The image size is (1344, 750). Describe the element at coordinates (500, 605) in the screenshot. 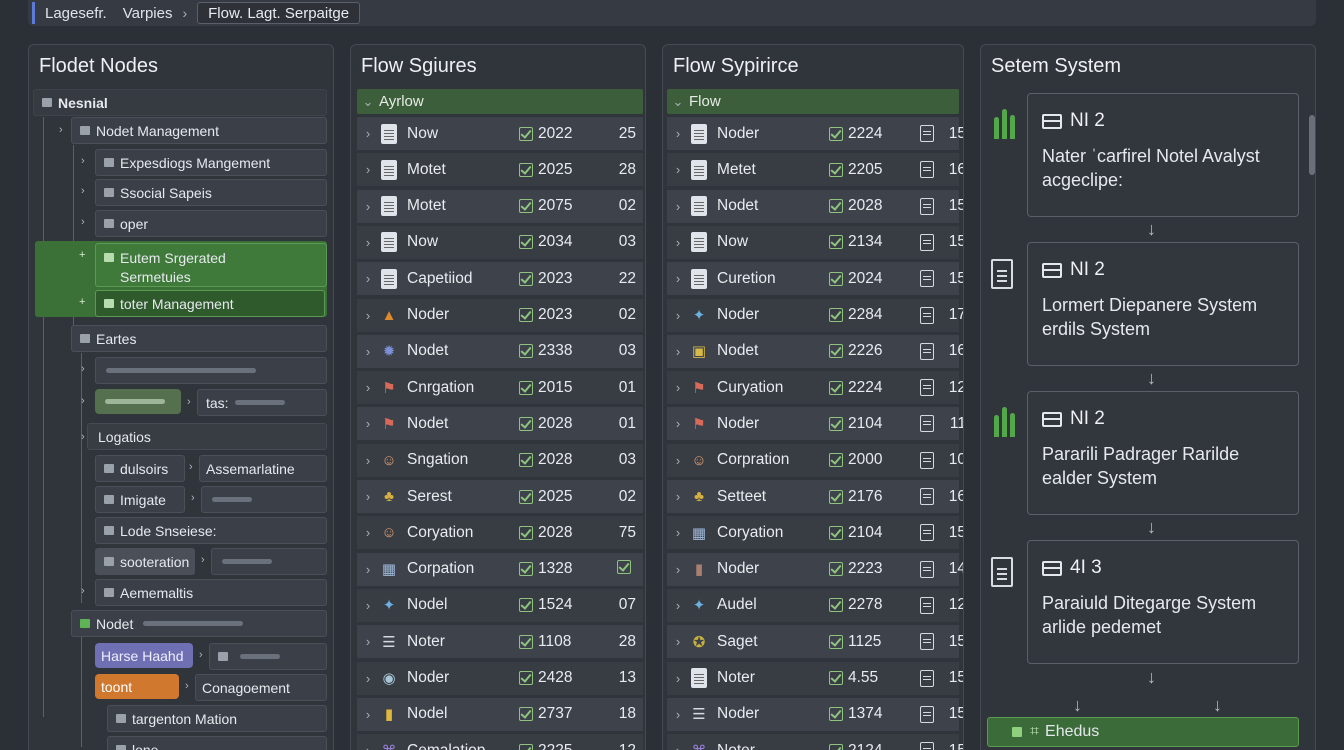

I see `flow-row: › ✦ Nodel 1524 07` at that location.